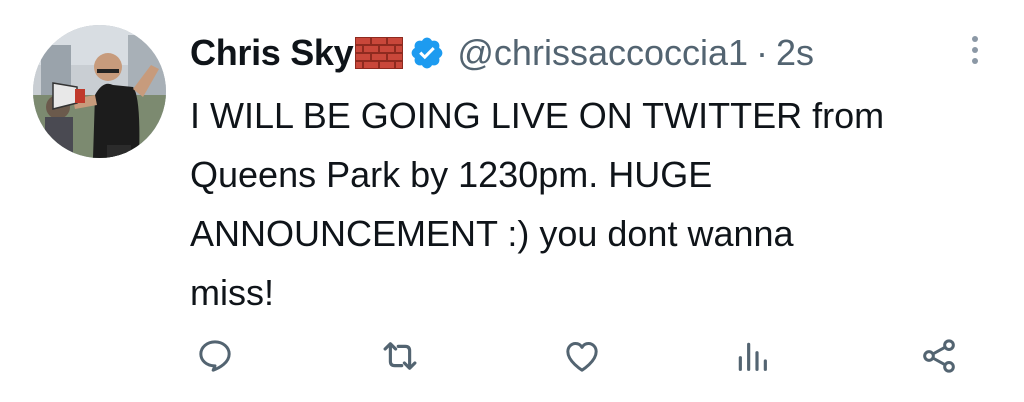 The height and width of the screenshot is (402, 1024). I want to click on reply-icon, so click(215, 356).